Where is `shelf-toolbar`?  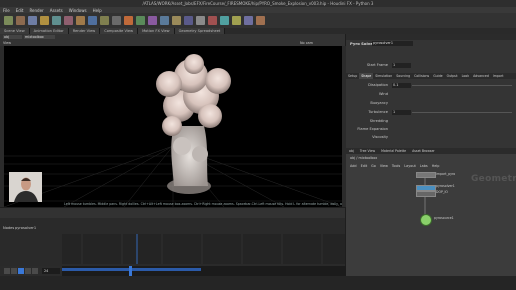 shelf-toolbar is located at coordinates (258, 20).